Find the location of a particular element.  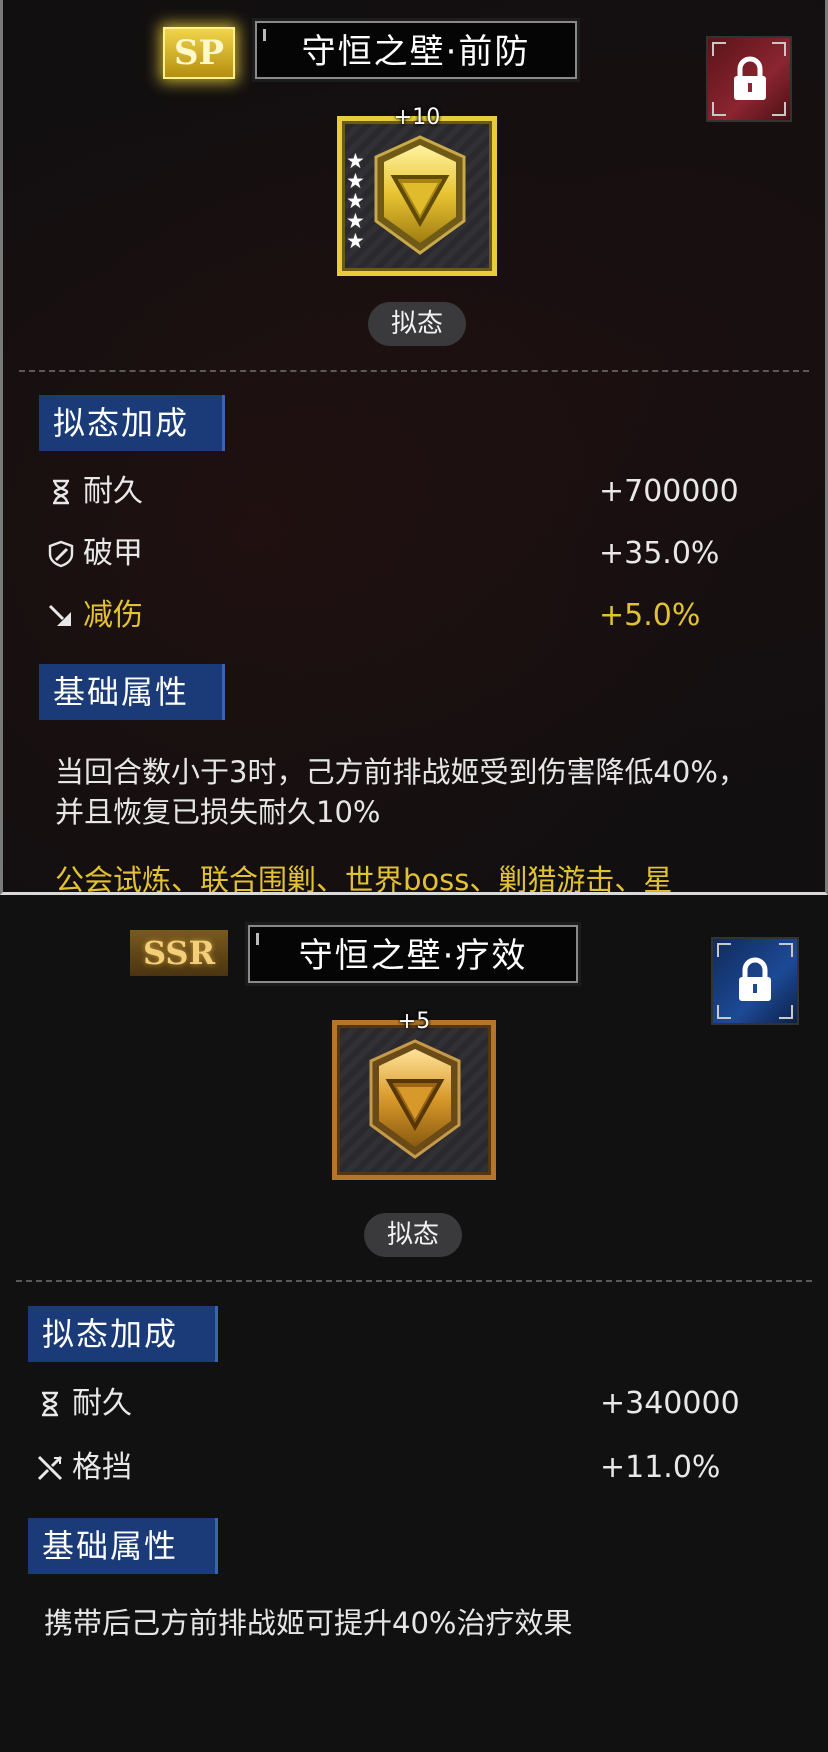

equipment-icon-slot: +5 is located at coordinates (414, 1094).